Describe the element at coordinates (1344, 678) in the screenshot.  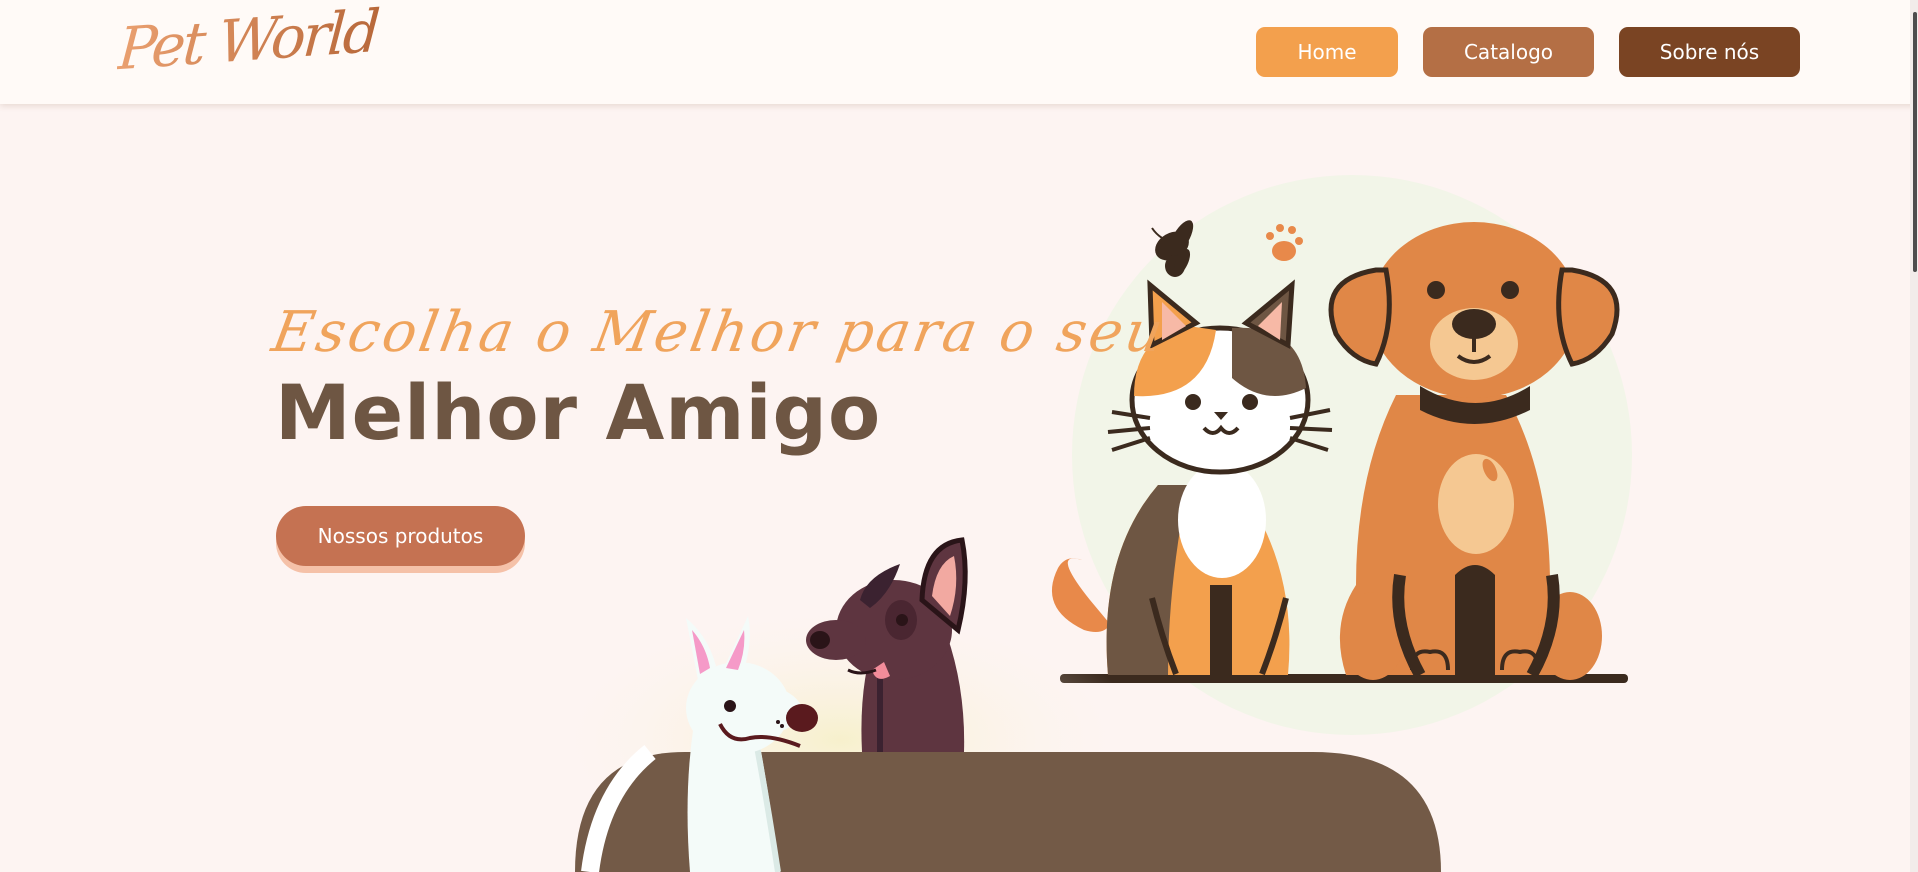
I see `ground-line` at that location.